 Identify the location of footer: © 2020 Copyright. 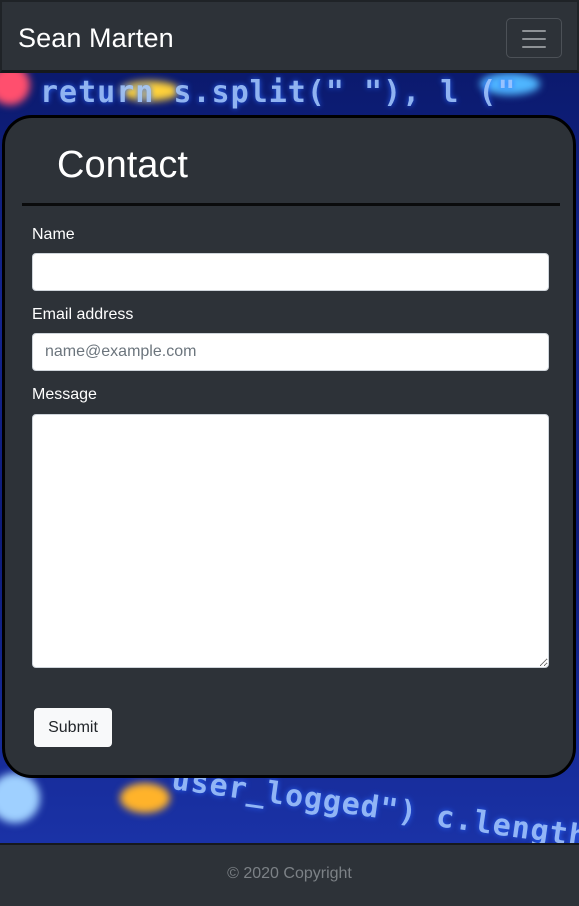
(289, 874).